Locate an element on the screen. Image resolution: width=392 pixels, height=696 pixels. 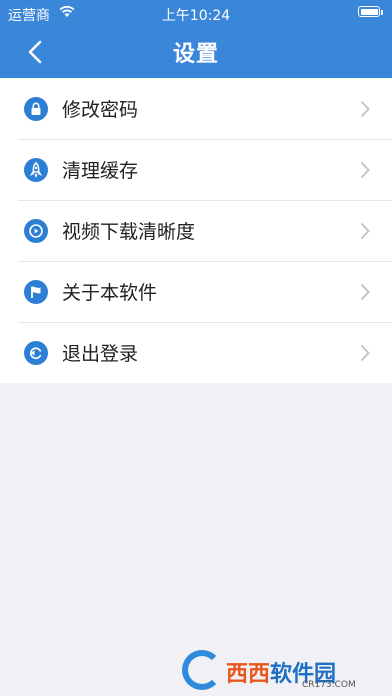
top-bar: 运营商 上午10:24 设置 is located at coordinates (196, 39).